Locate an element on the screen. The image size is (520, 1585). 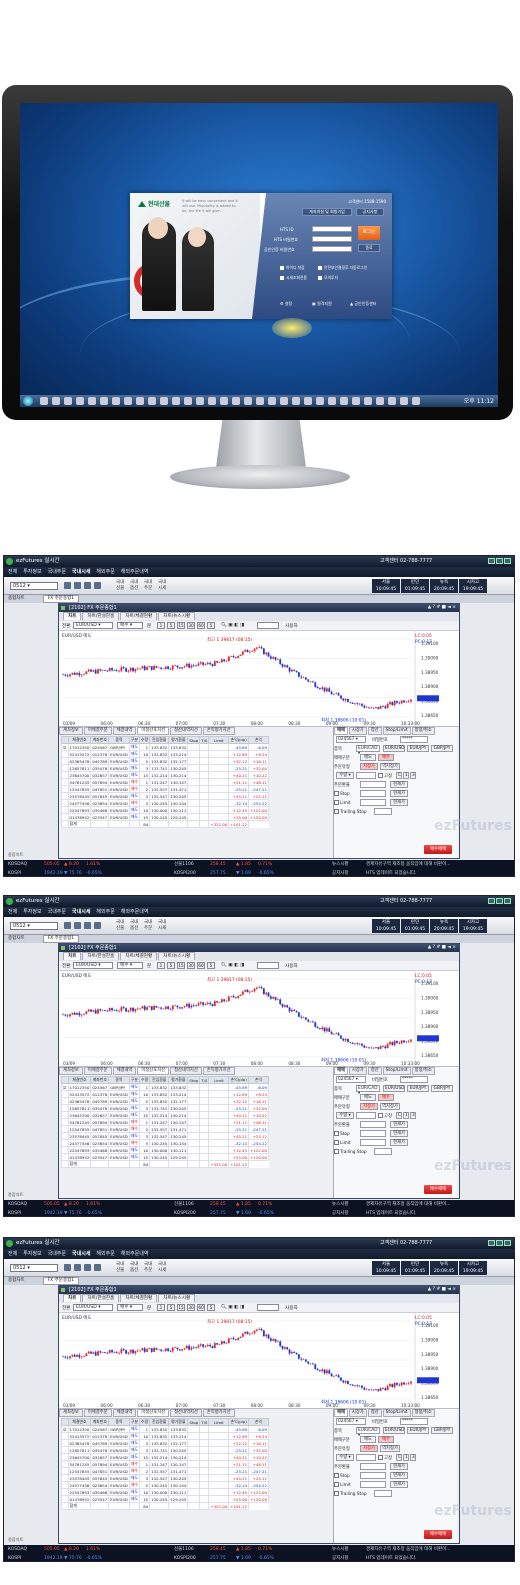
chart-tab: 차트/뉴스시황 is located at coordinates (177, 616).